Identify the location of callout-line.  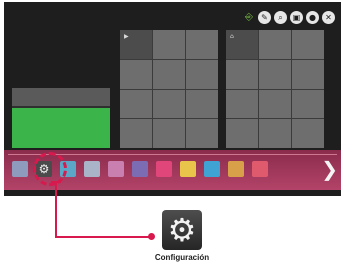
(103, 237).